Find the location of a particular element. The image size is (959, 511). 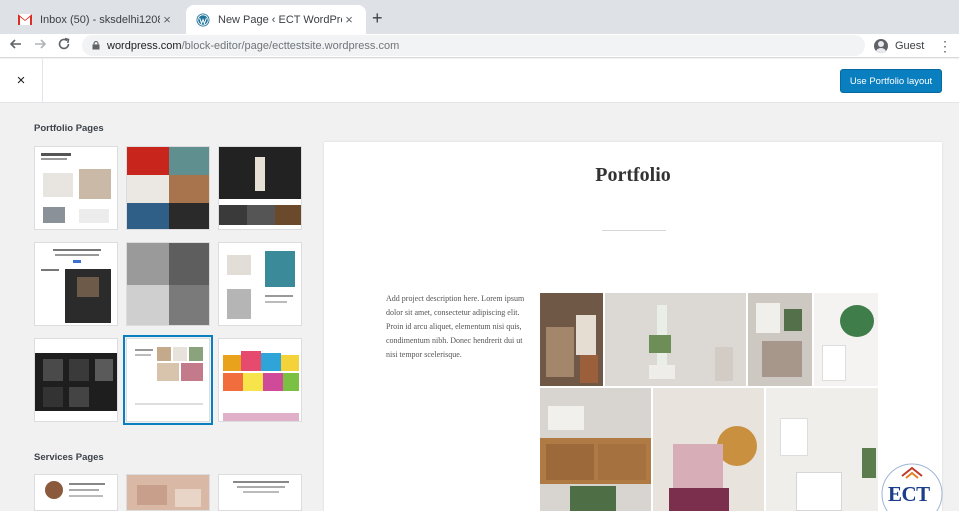

tab-title: Inbox (50) - sksdelhi1208@gmail is located at coordinates (100, 19).